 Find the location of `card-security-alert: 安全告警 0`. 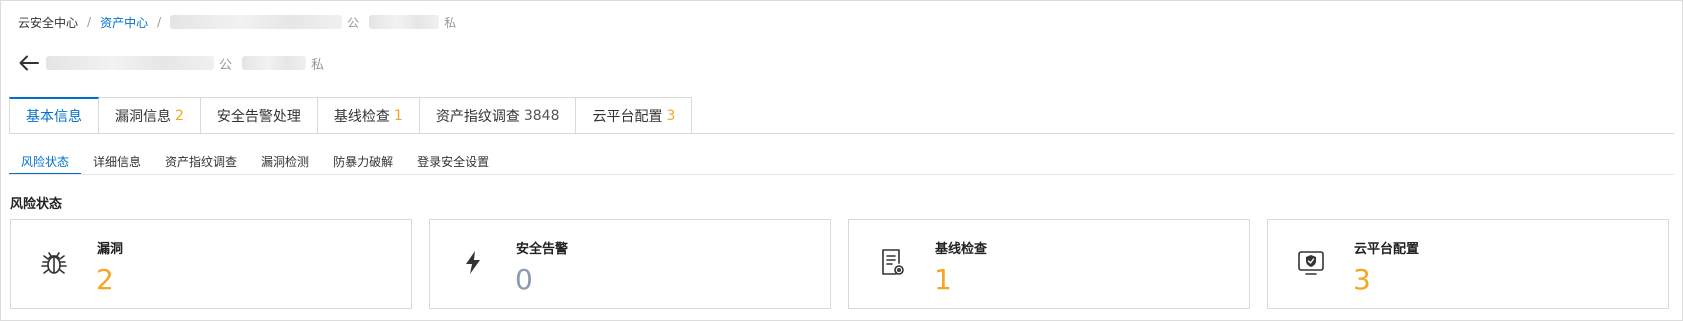

card-security-alert: 安全告警 0 is located at coordinates (630, 264).